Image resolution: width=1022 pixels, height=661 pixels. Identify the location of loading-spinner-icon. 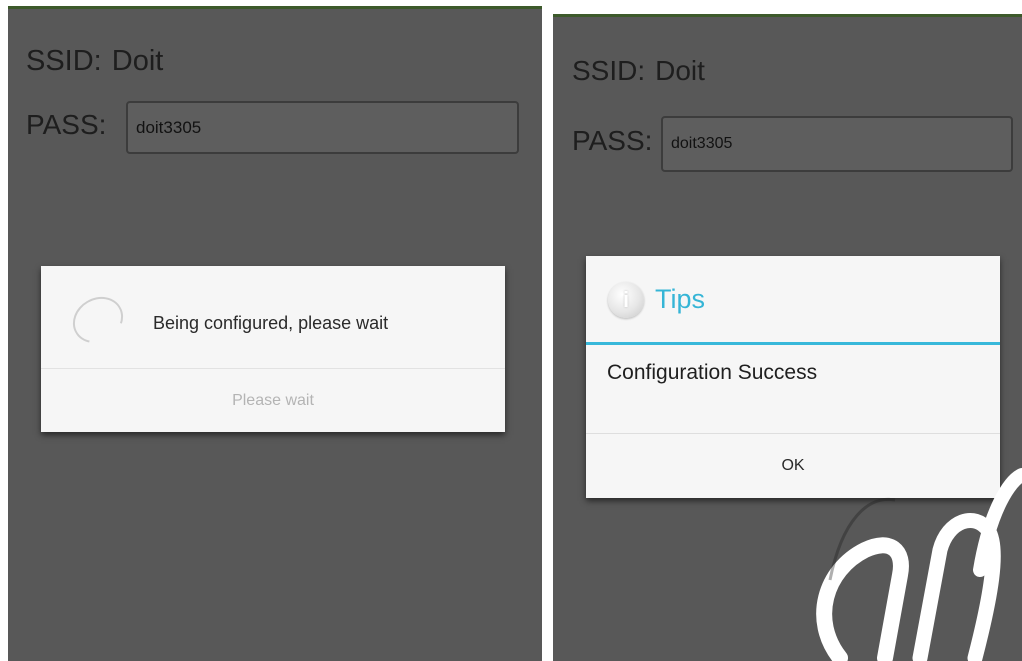
(98, 320).